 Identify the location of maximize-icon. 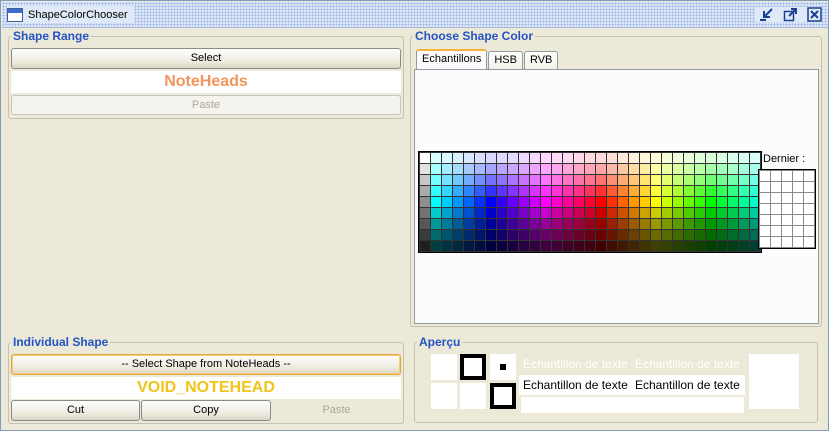
(790, 14).